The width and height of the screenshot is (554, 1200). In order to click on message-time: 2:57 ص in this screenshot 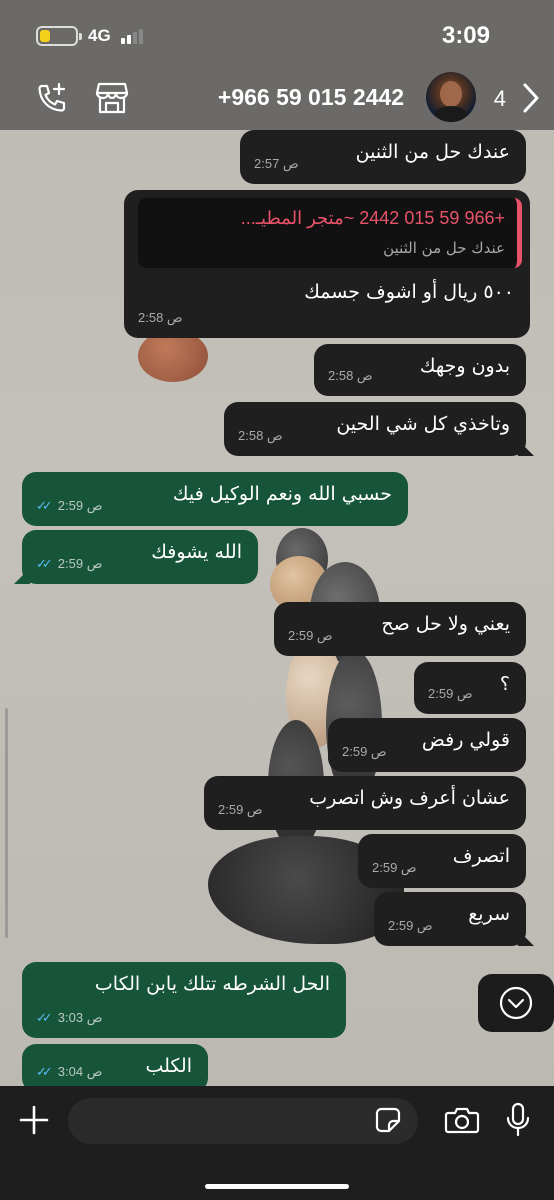, I will do `click(276, 164)`.